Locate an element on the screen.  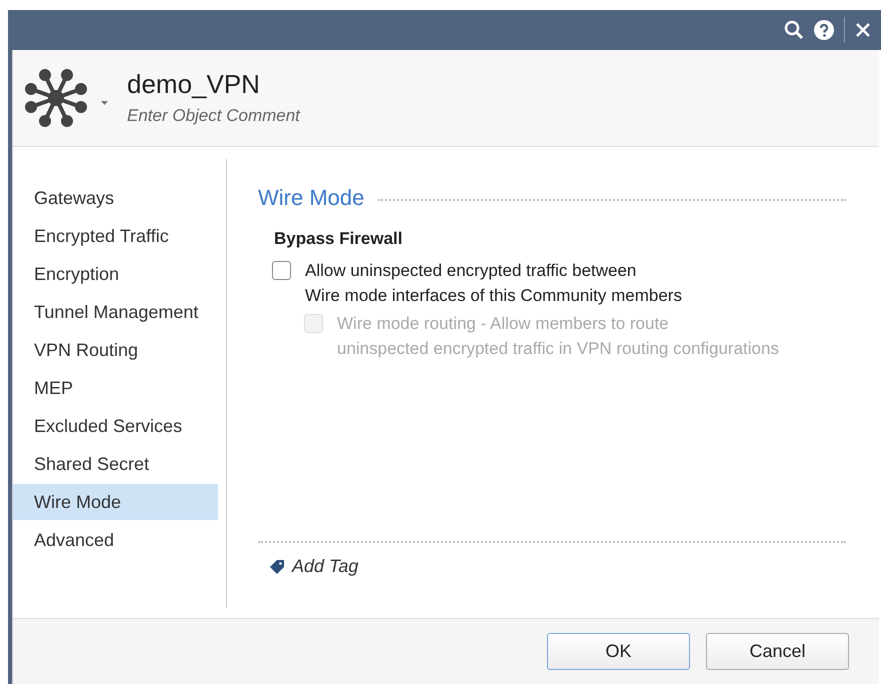
sidebar-item: Shared Secret is located at coordinates (115, 464).